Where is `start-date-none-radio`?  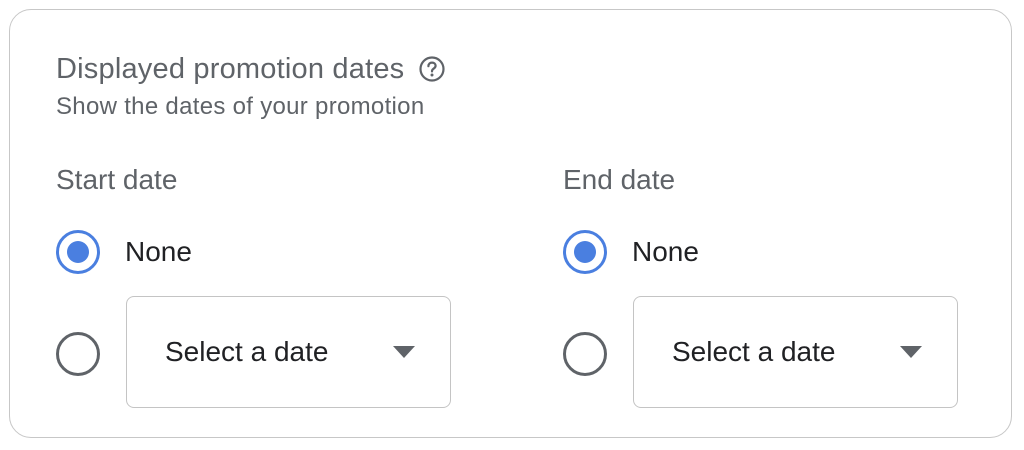
start-date-none-radio is located at coordinates (78, 252).